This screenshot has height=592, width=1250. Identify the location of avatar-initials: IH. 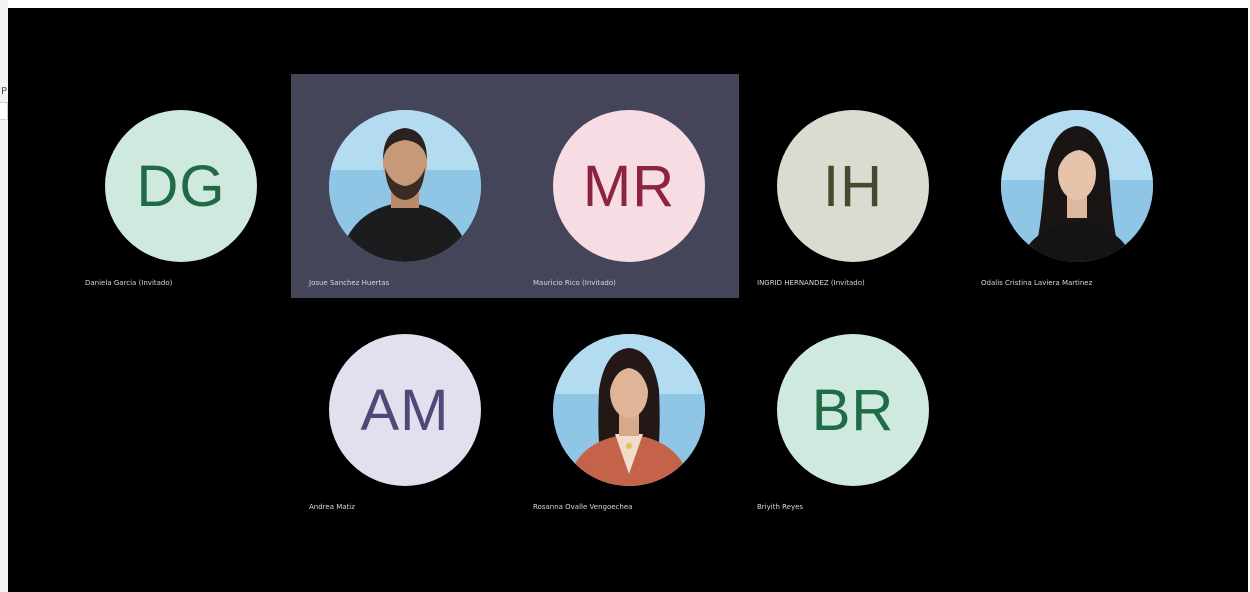
(853, 186).